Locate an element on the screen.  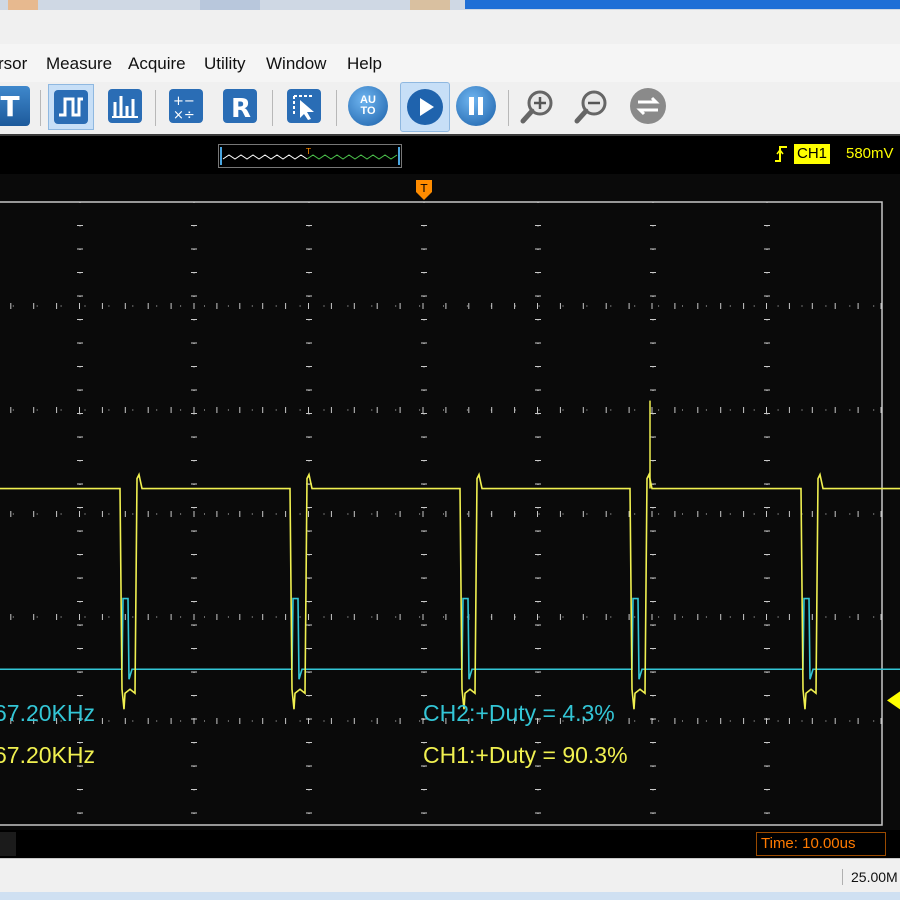
trigger-t-button: T is located at coordinates (15, 106).